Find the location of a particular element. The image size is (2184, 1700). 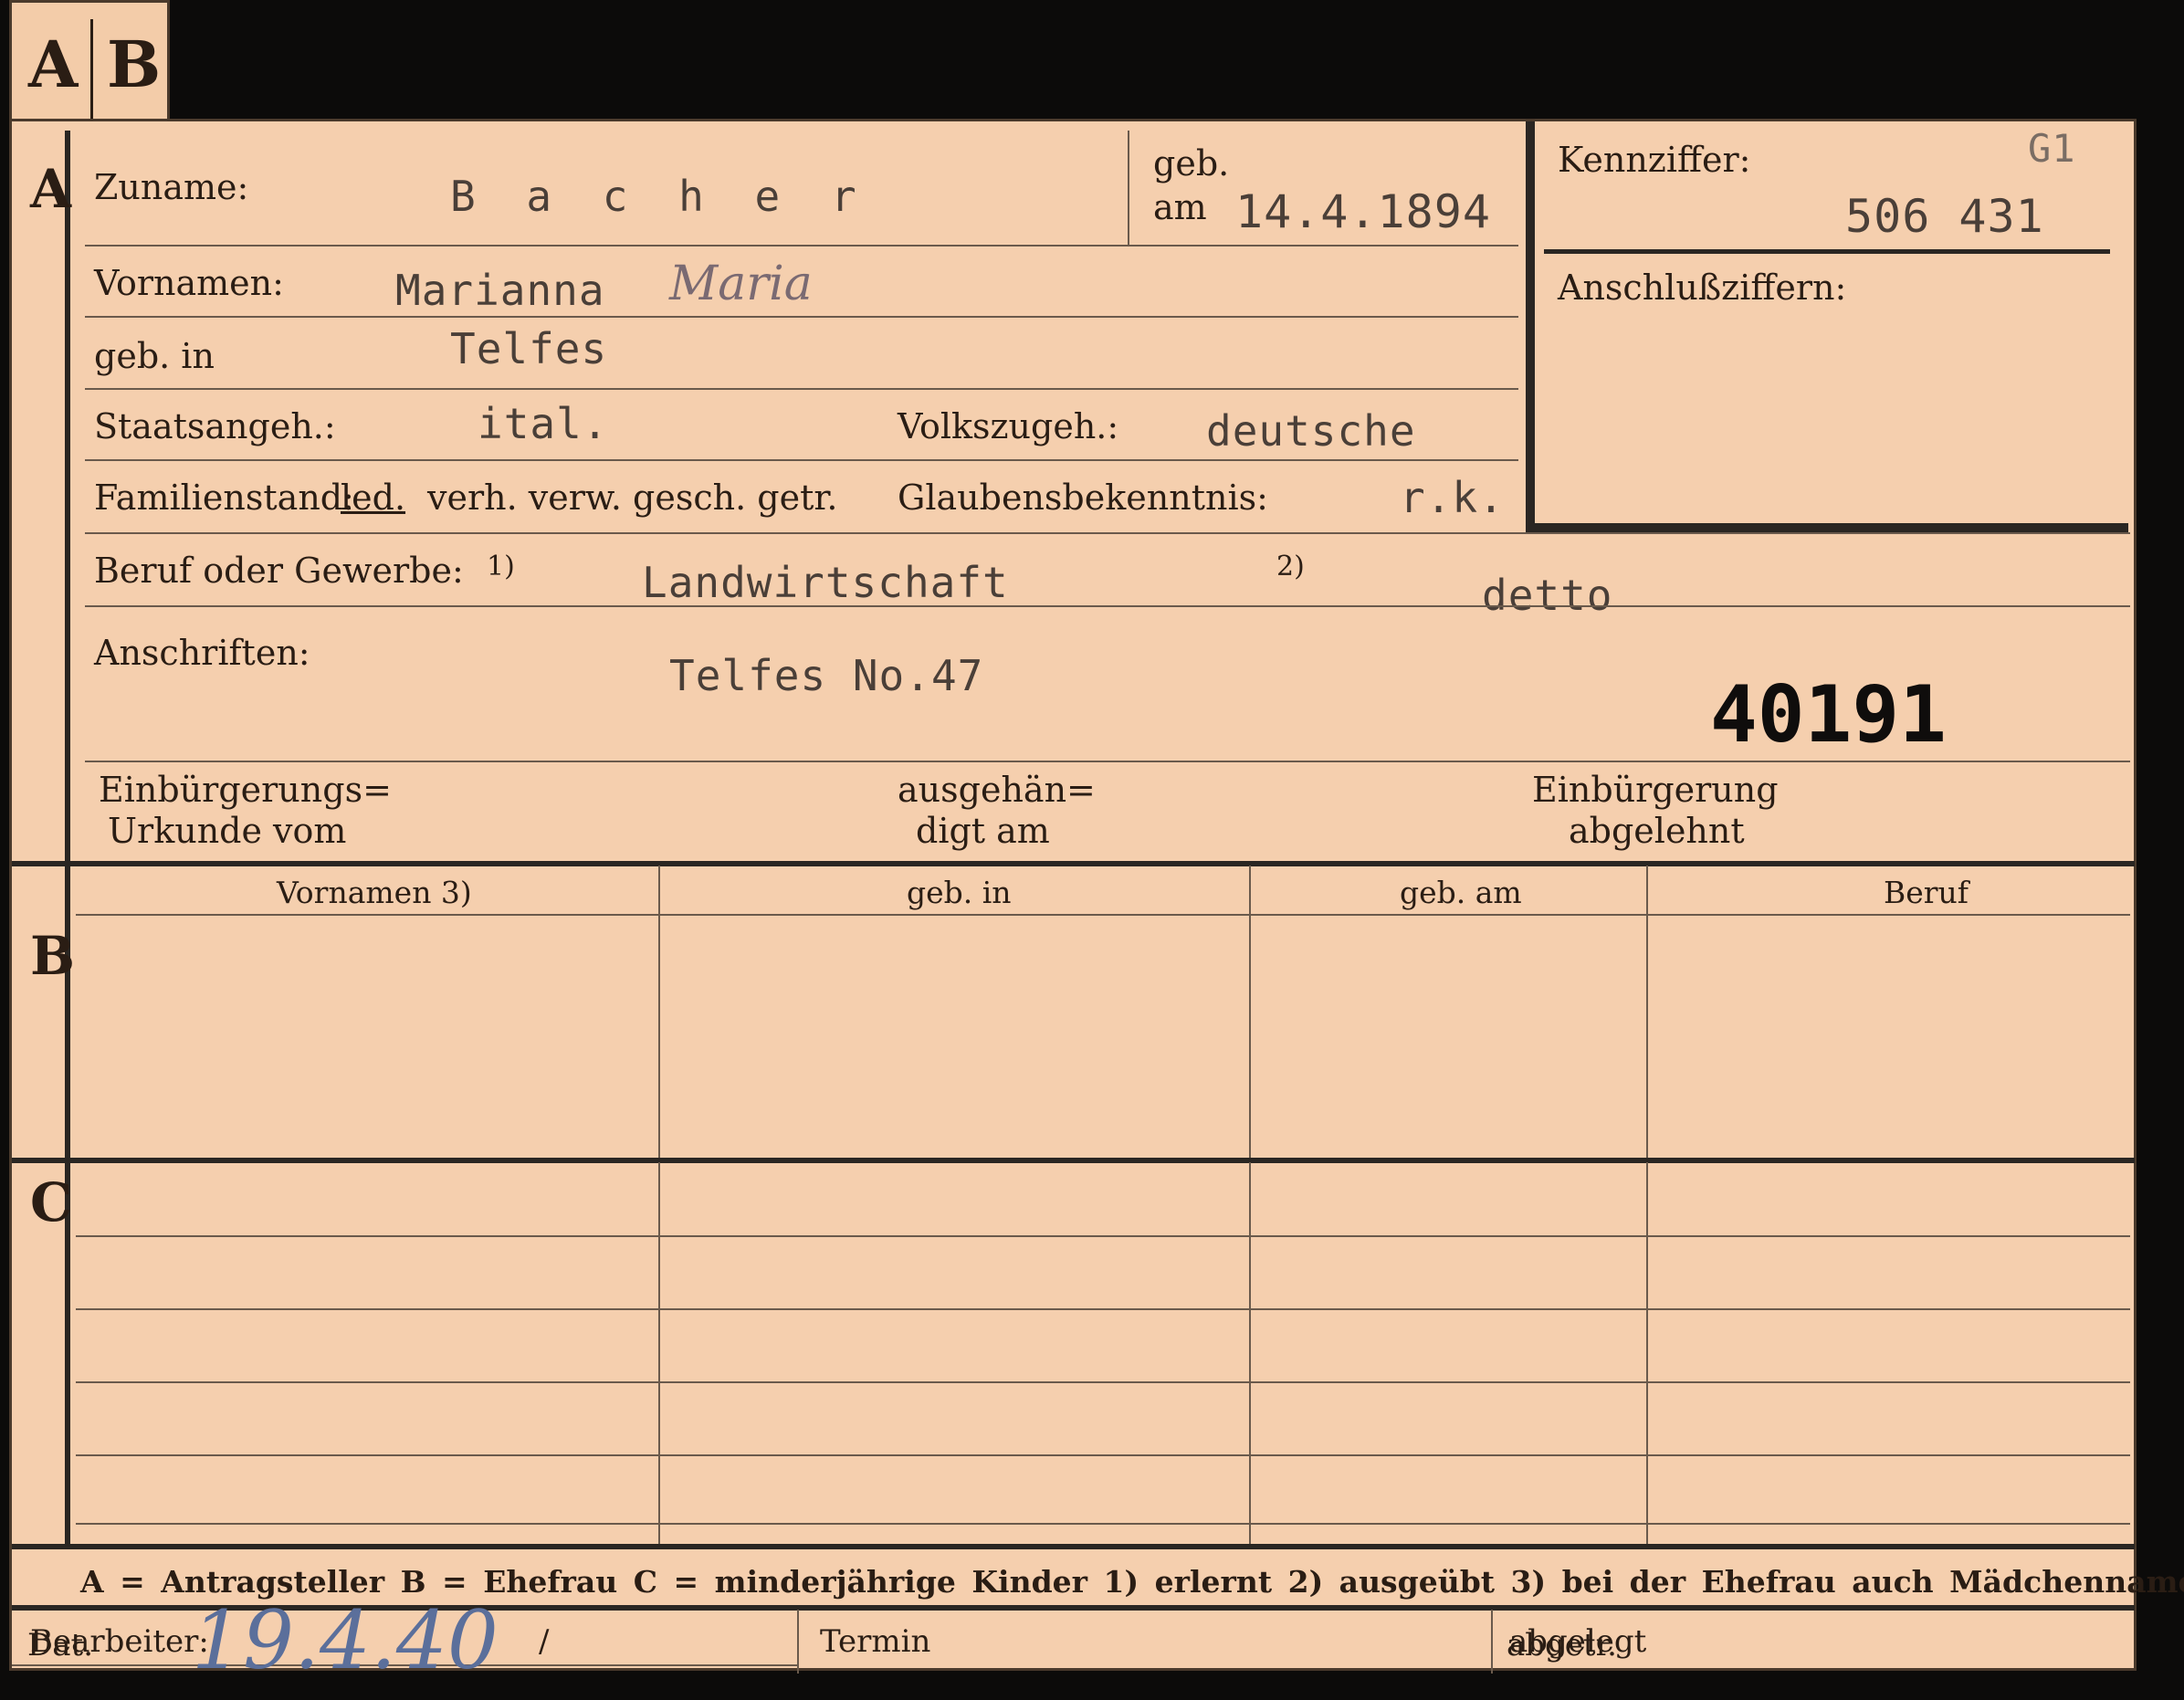

card-index-tab: A B is located at coordinates (89, 62).